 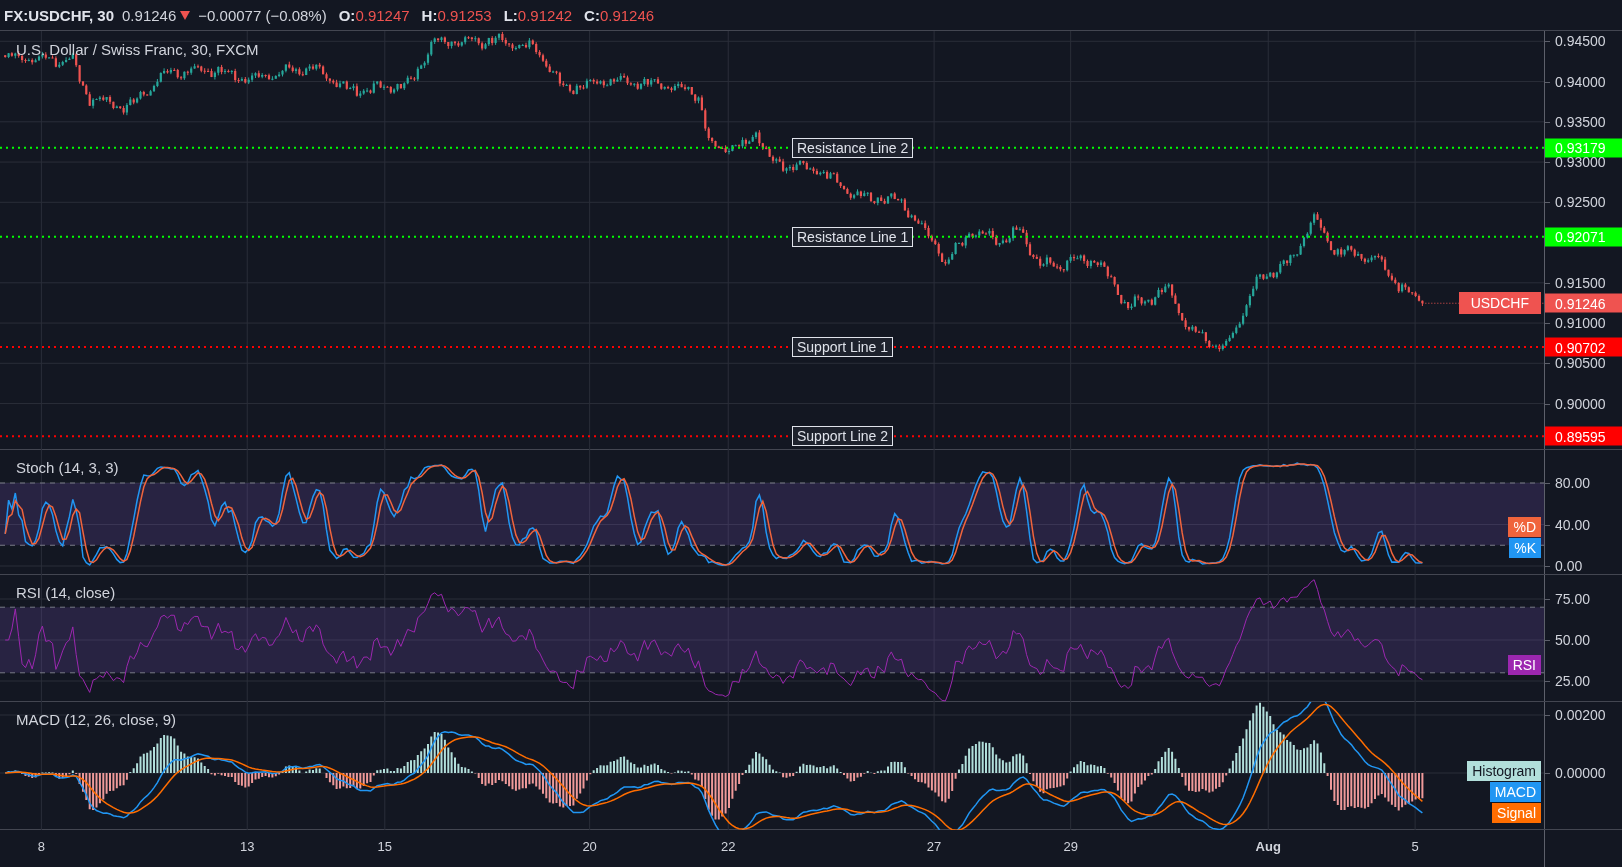 What do you see at coordinates (347, 15) in the screenshot?
I see `ohlc-label: O:` at bounding box center [347, 15].